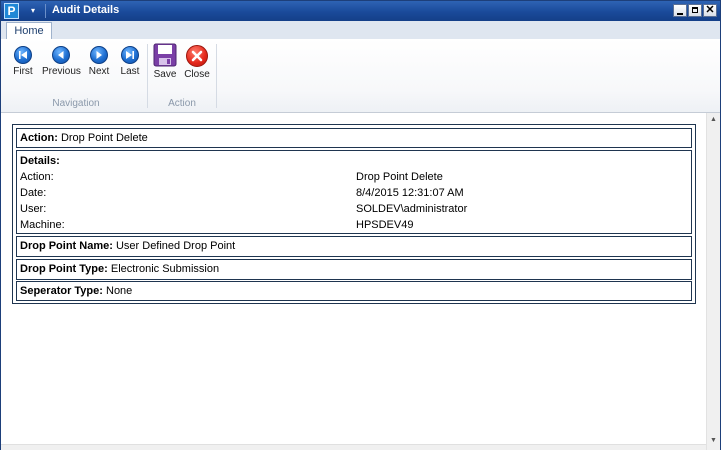 The width and height of the screenshot is (721, 450). I want to click on title-separator, so click(45, 11).